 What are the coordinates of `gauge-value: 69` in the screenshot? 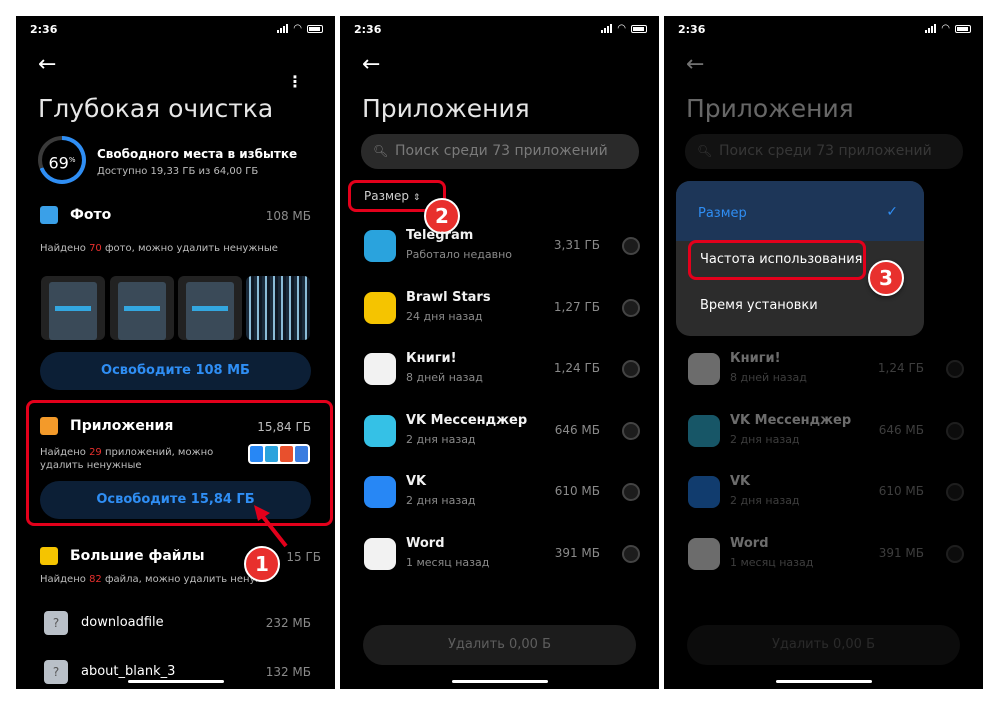 It's located at (58, 163).